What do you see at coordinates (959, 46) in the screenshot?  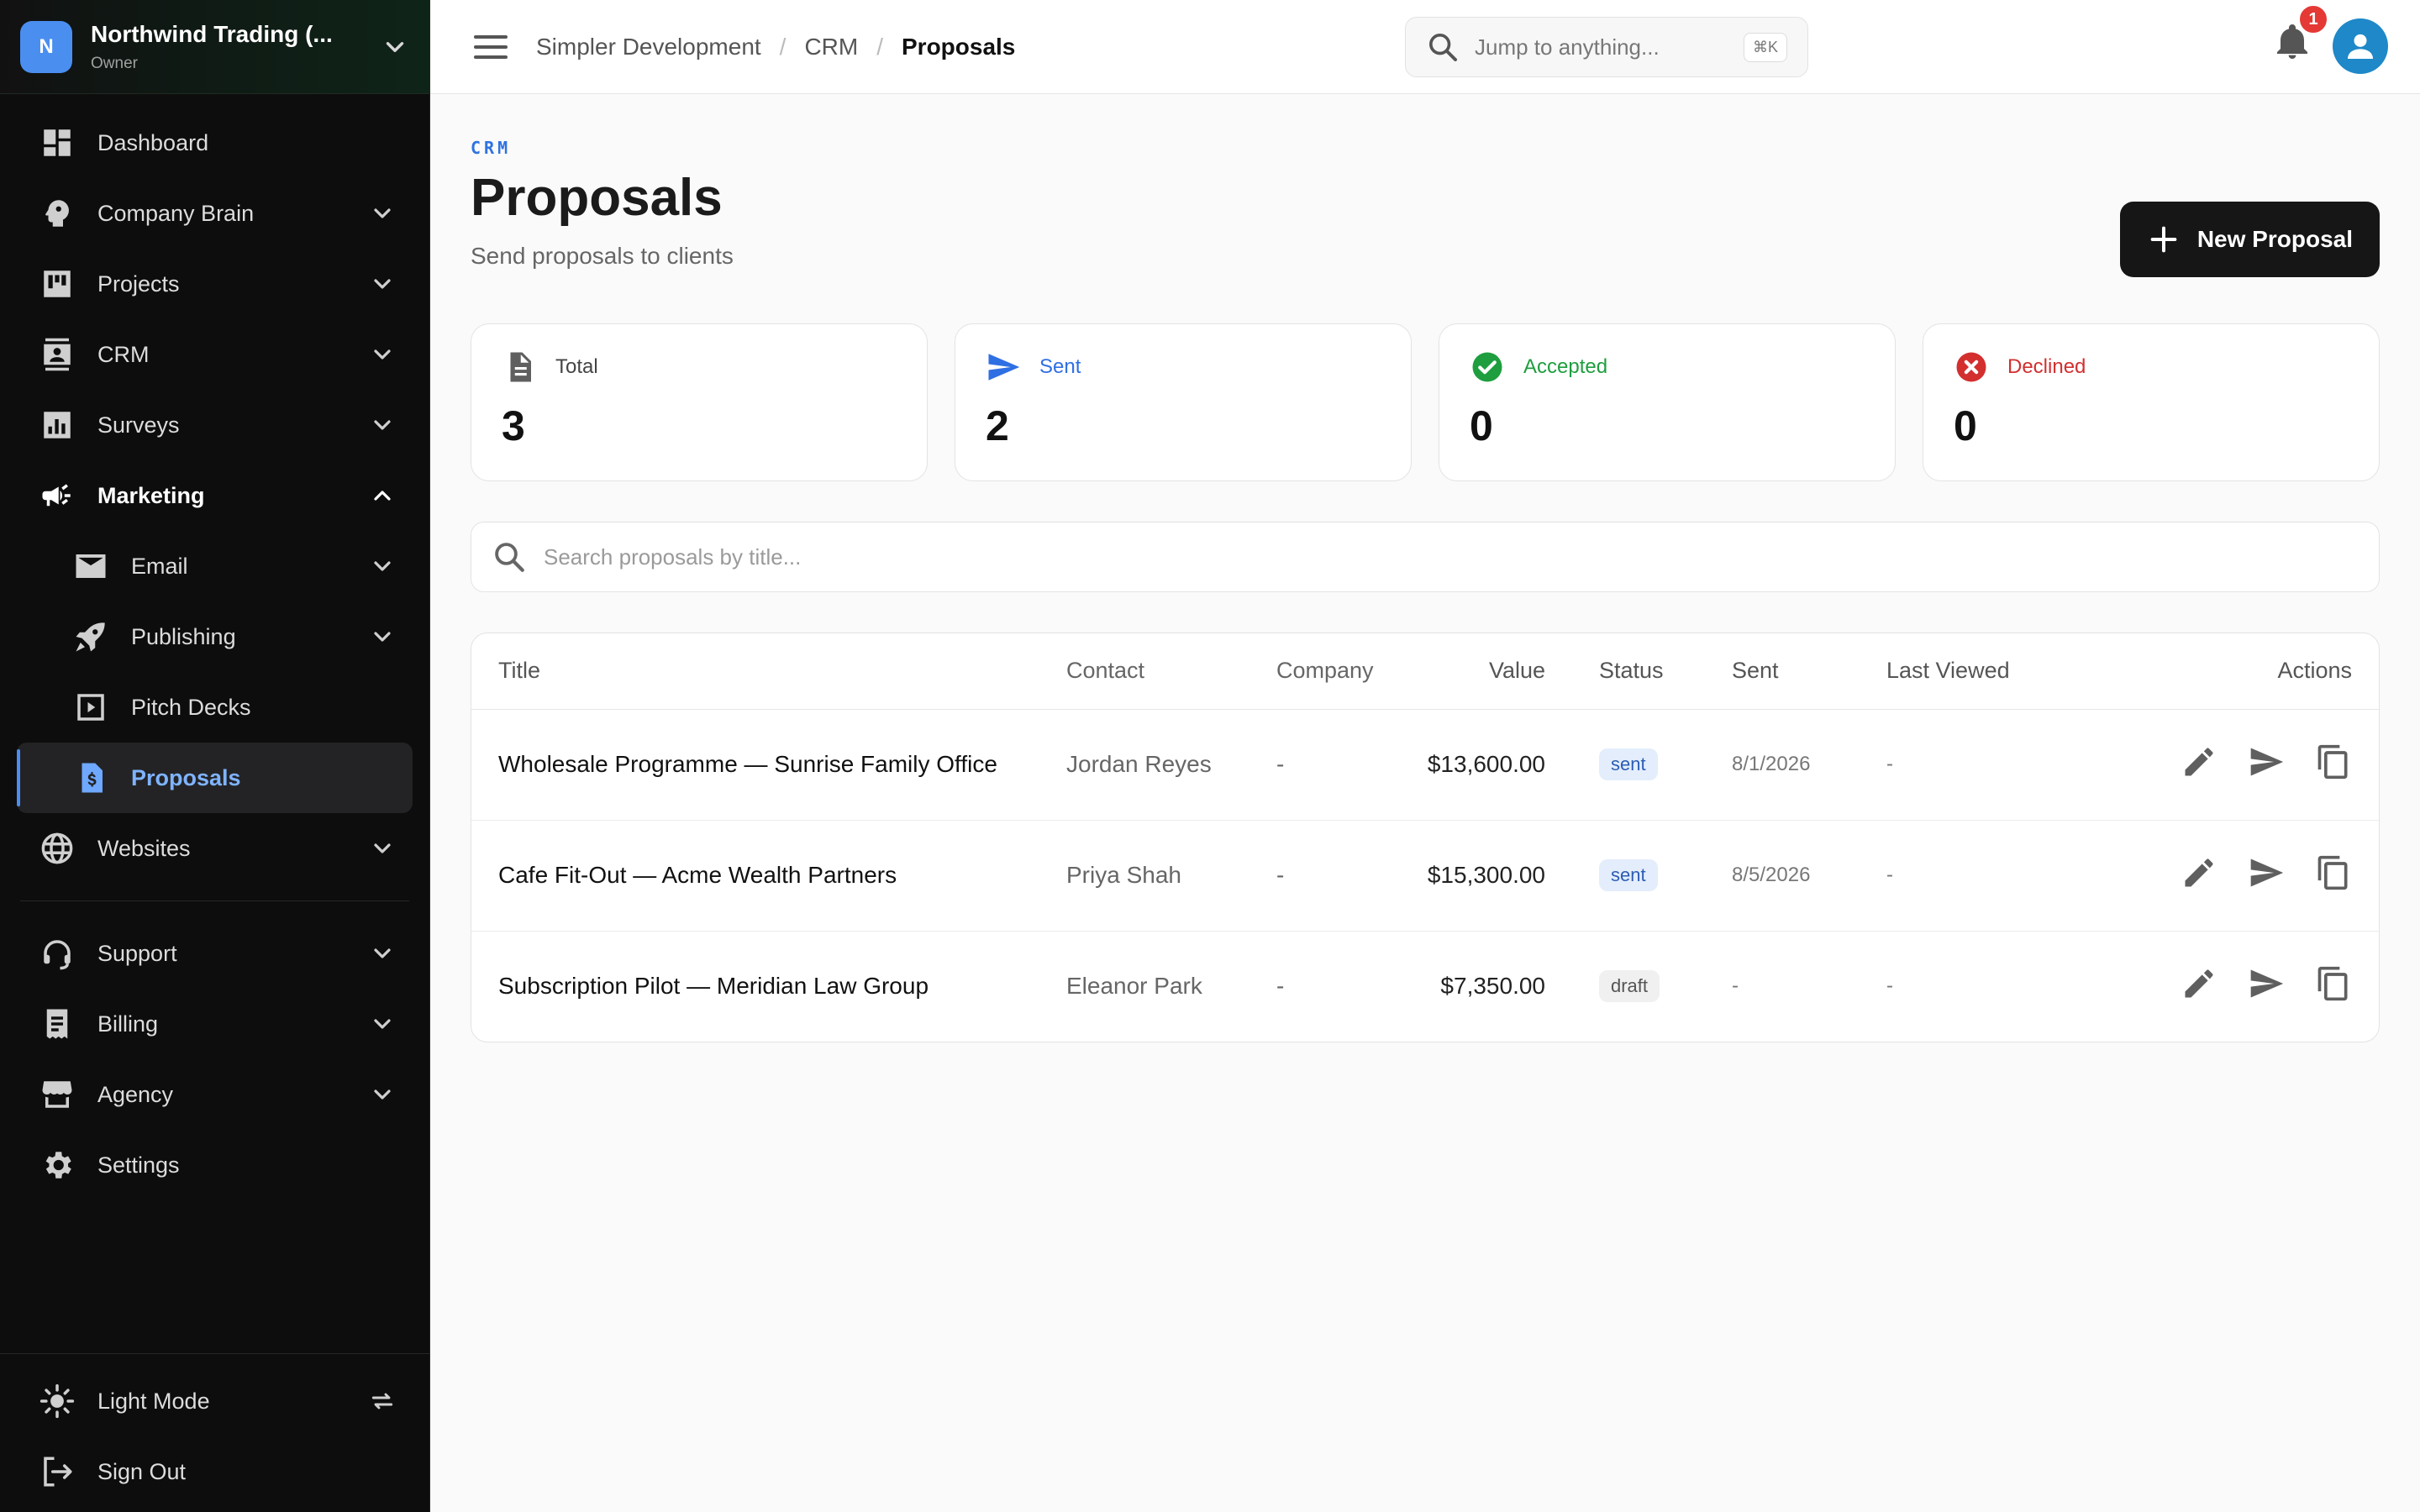 I see `breadcrumb-current: Proposals` at bounding box center [959, 46].